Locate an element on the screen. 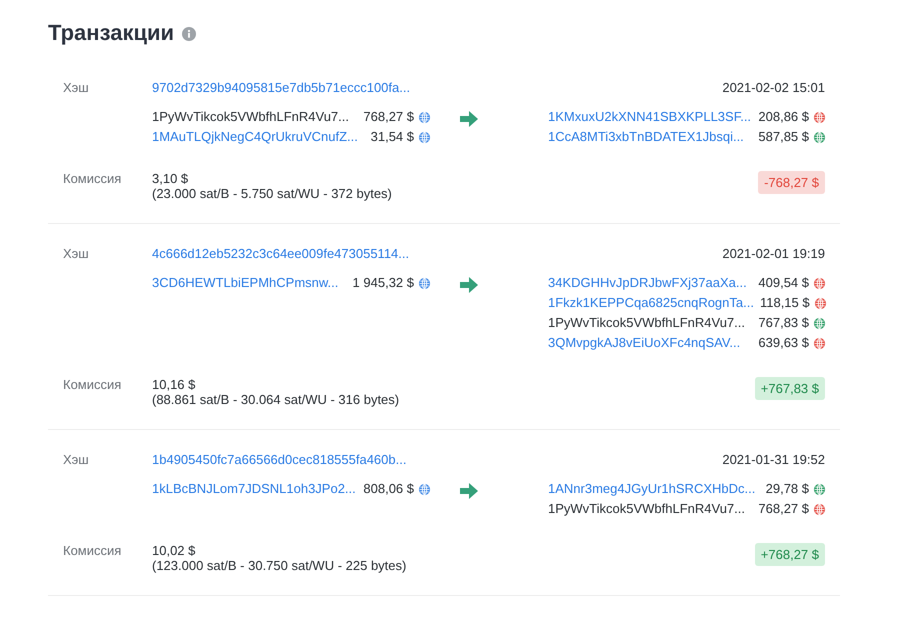  amount-text: 639,63 $ is located at coordinates (783, 343).